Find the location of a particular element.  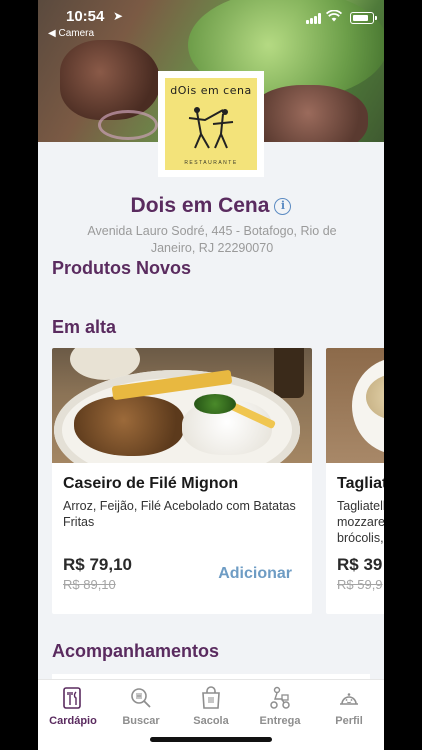

tab-entrega: Entrega is located at coordinates (280, 706).